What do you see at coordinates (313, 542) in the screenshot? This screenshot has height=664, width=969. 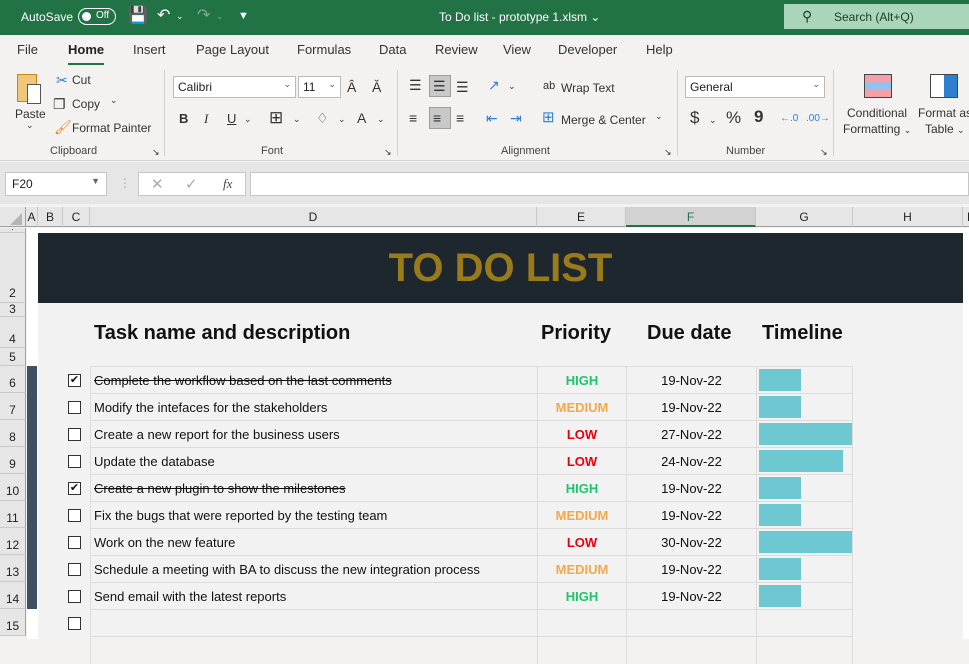 I see `task-name: Work on the new feature` at bounding box center [313, 542].